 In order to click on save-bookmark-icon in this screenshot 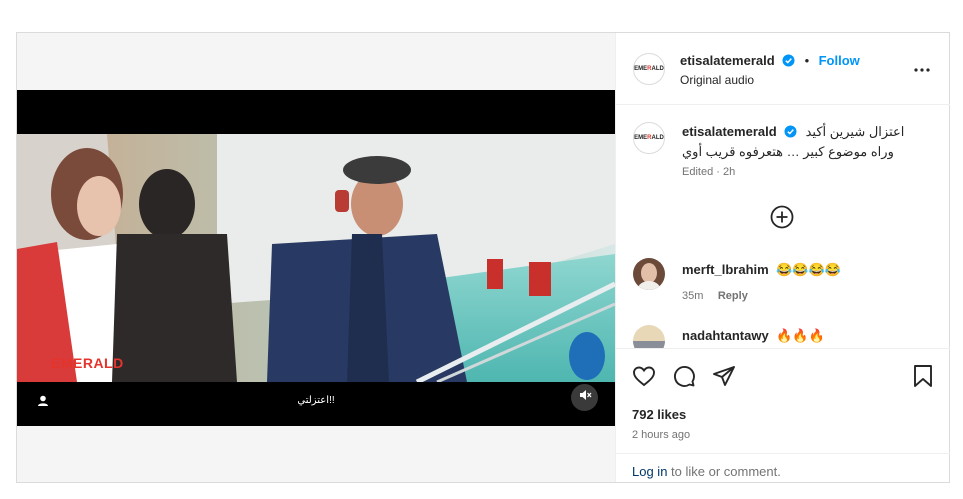, I will do `click(923, 378)`.